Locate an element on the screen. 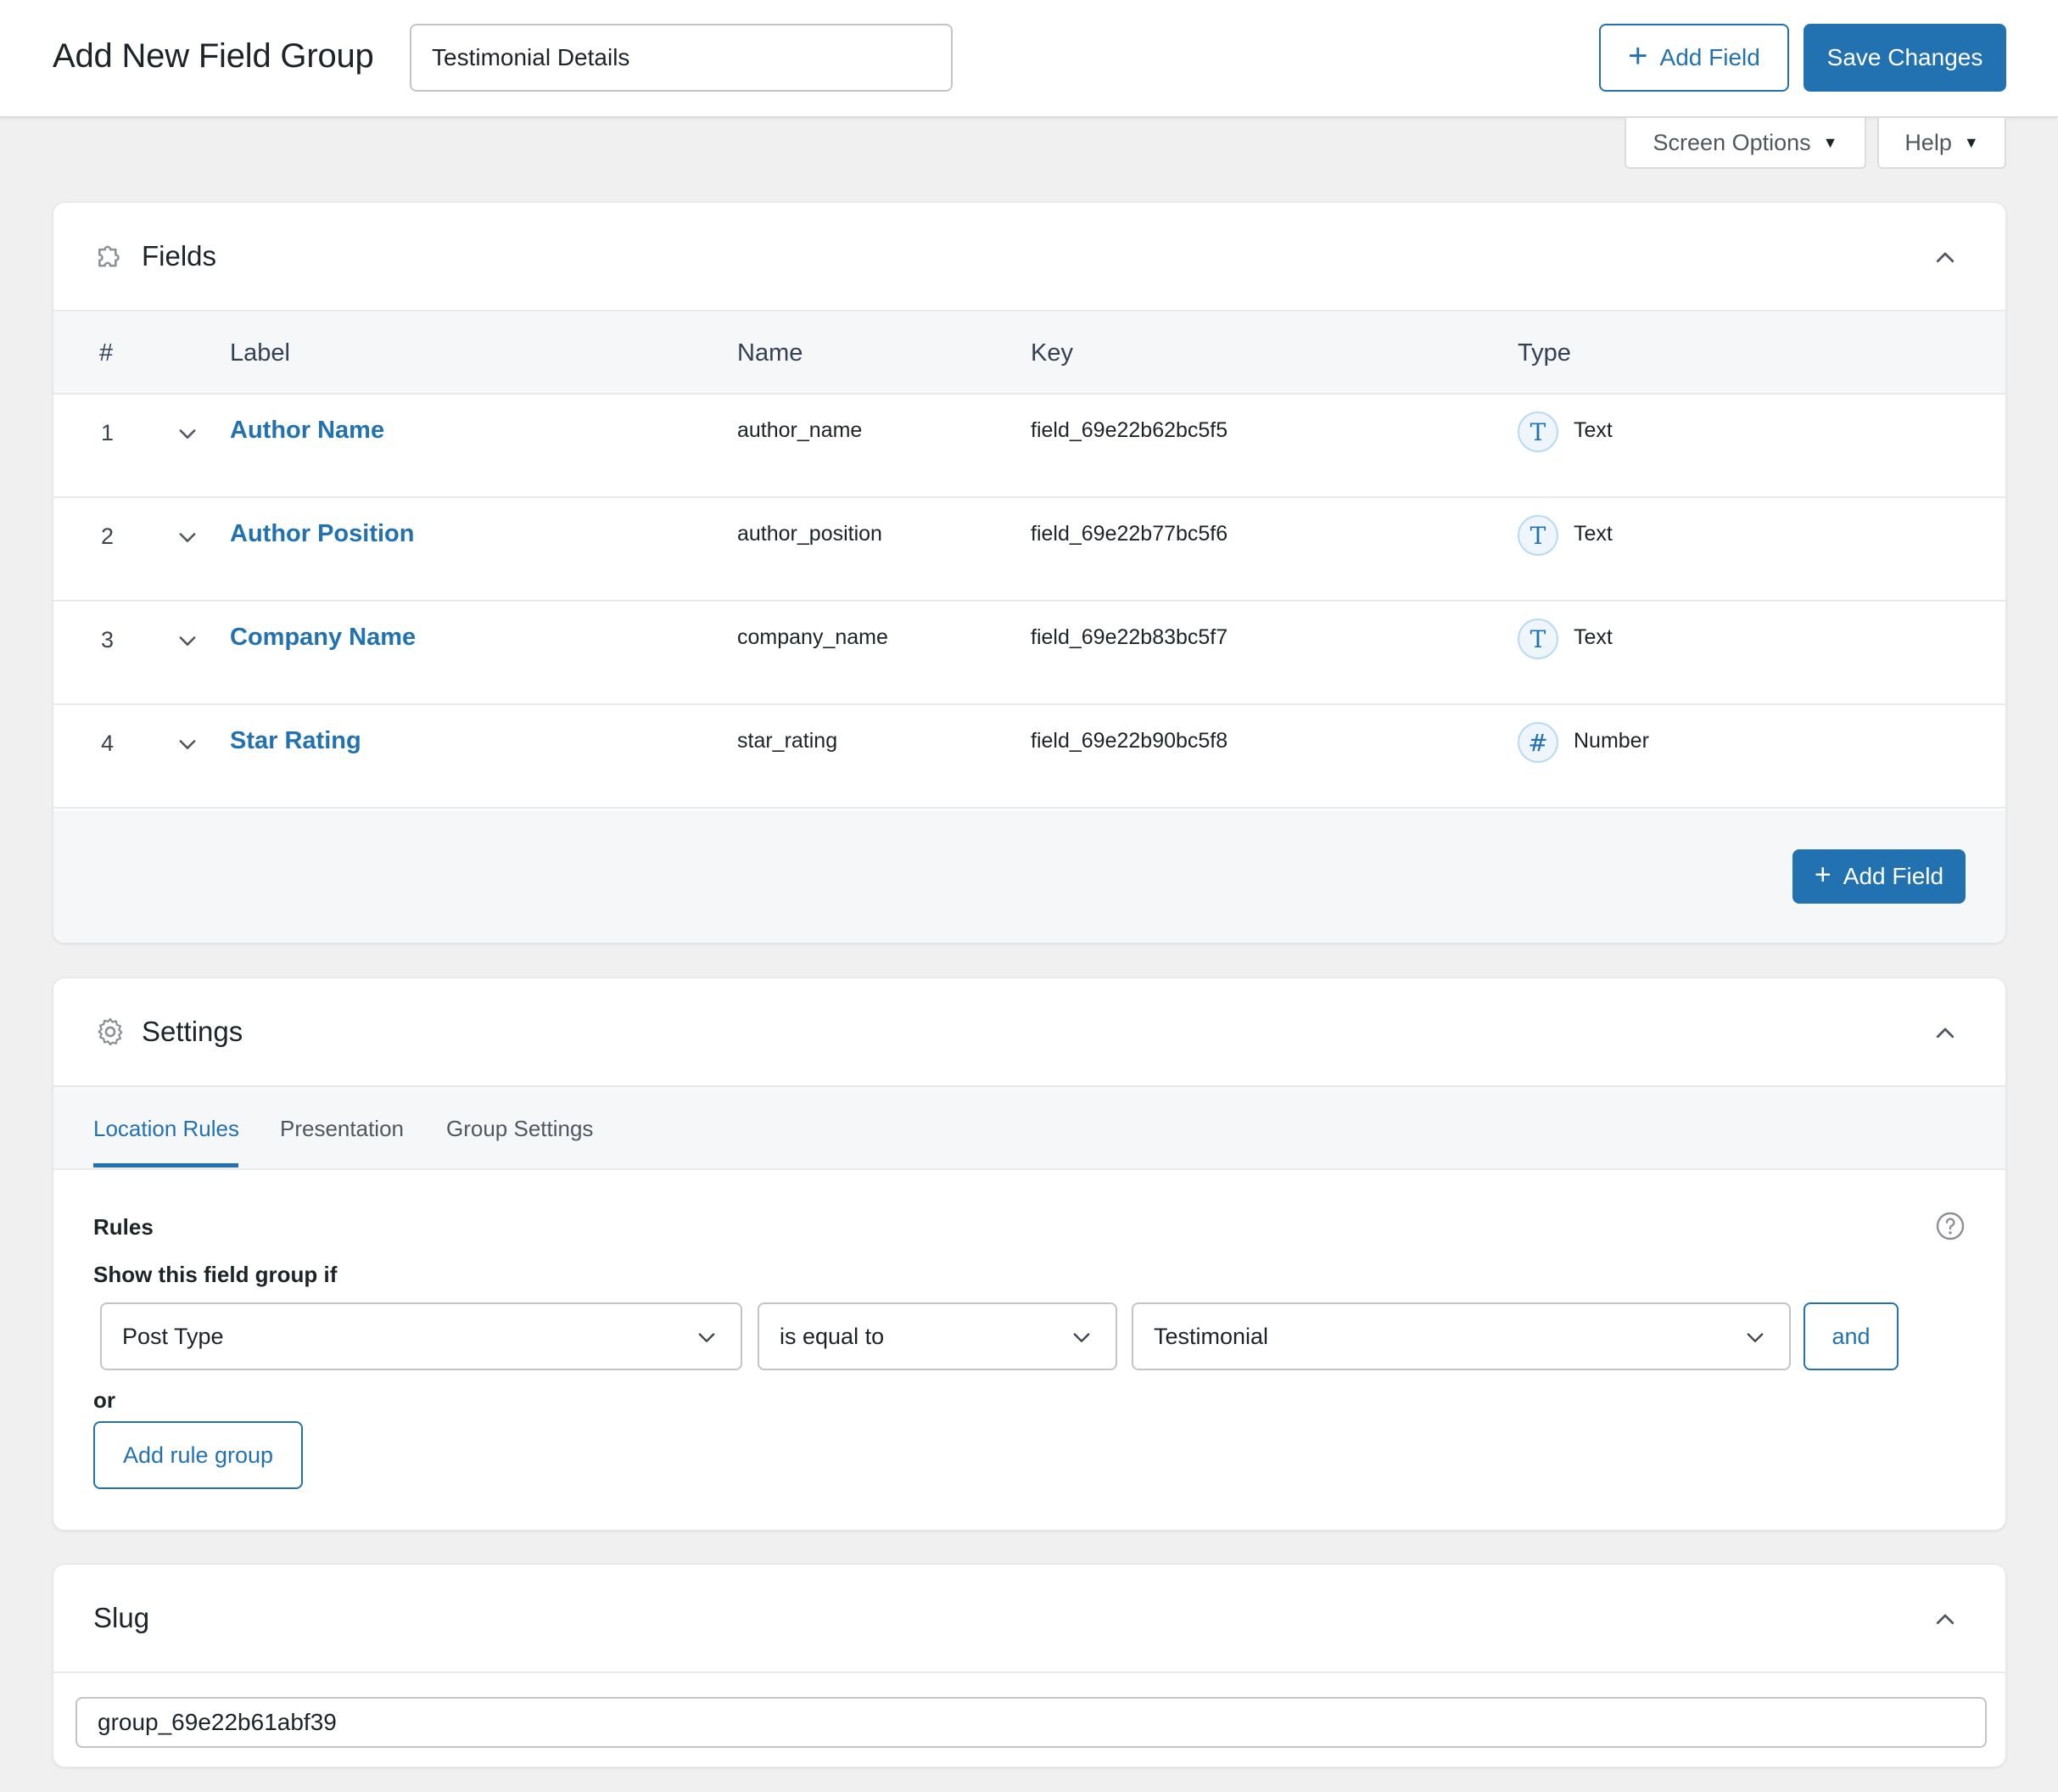  field-key: field_69e22b90bc5f8 is located at coordinates (1129, 741).